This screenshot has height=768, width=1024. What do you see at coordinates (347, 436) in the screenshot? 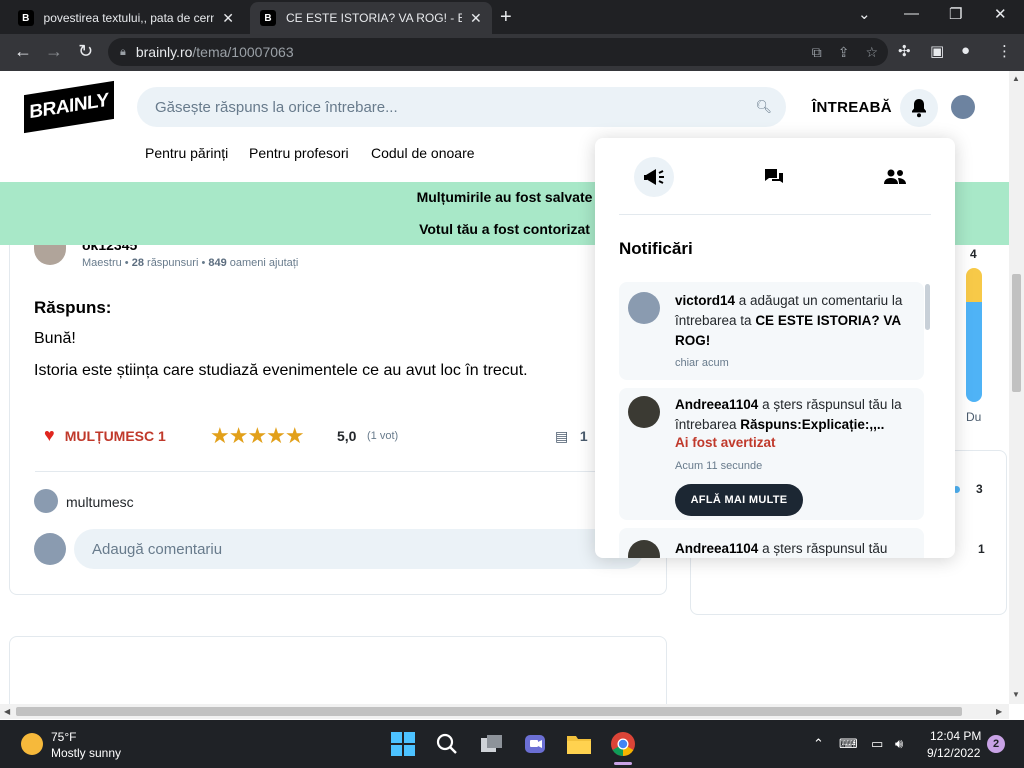
I see `rating-value: 5,0` at bounding box center [347, 436].